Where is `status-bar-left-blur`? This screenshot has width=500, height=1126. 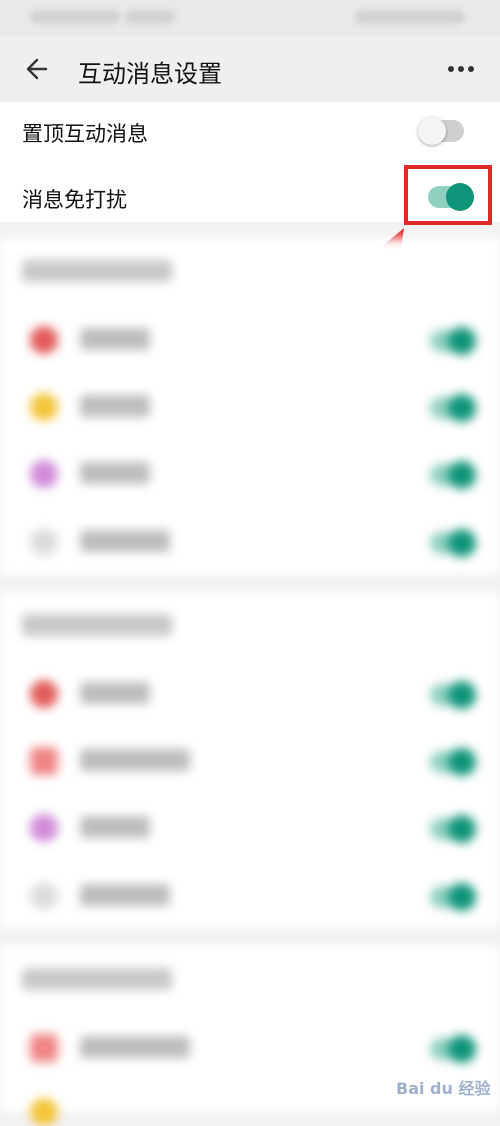 status-bar-left-blur is located at coordinates (75, 17).